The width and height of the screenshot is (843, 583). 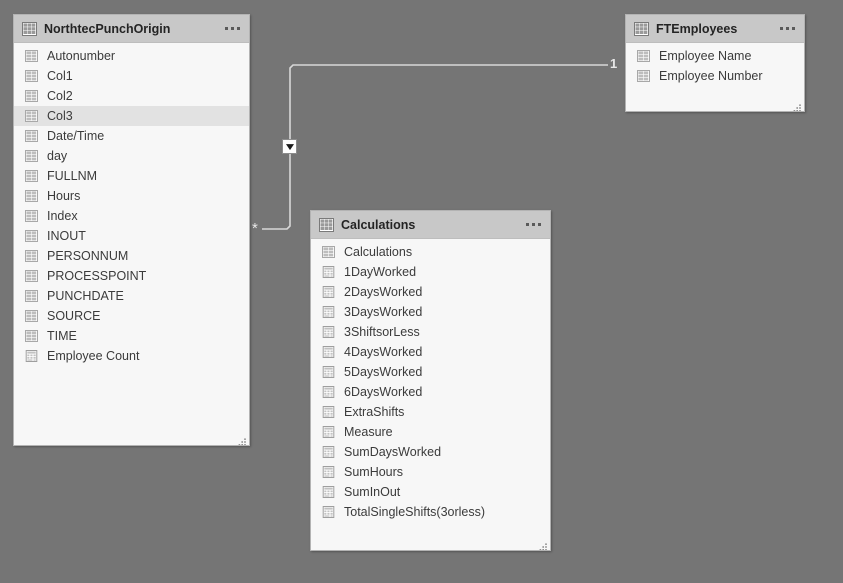 I want to click on field-row: Employee Number, so click(x=715, y=76).